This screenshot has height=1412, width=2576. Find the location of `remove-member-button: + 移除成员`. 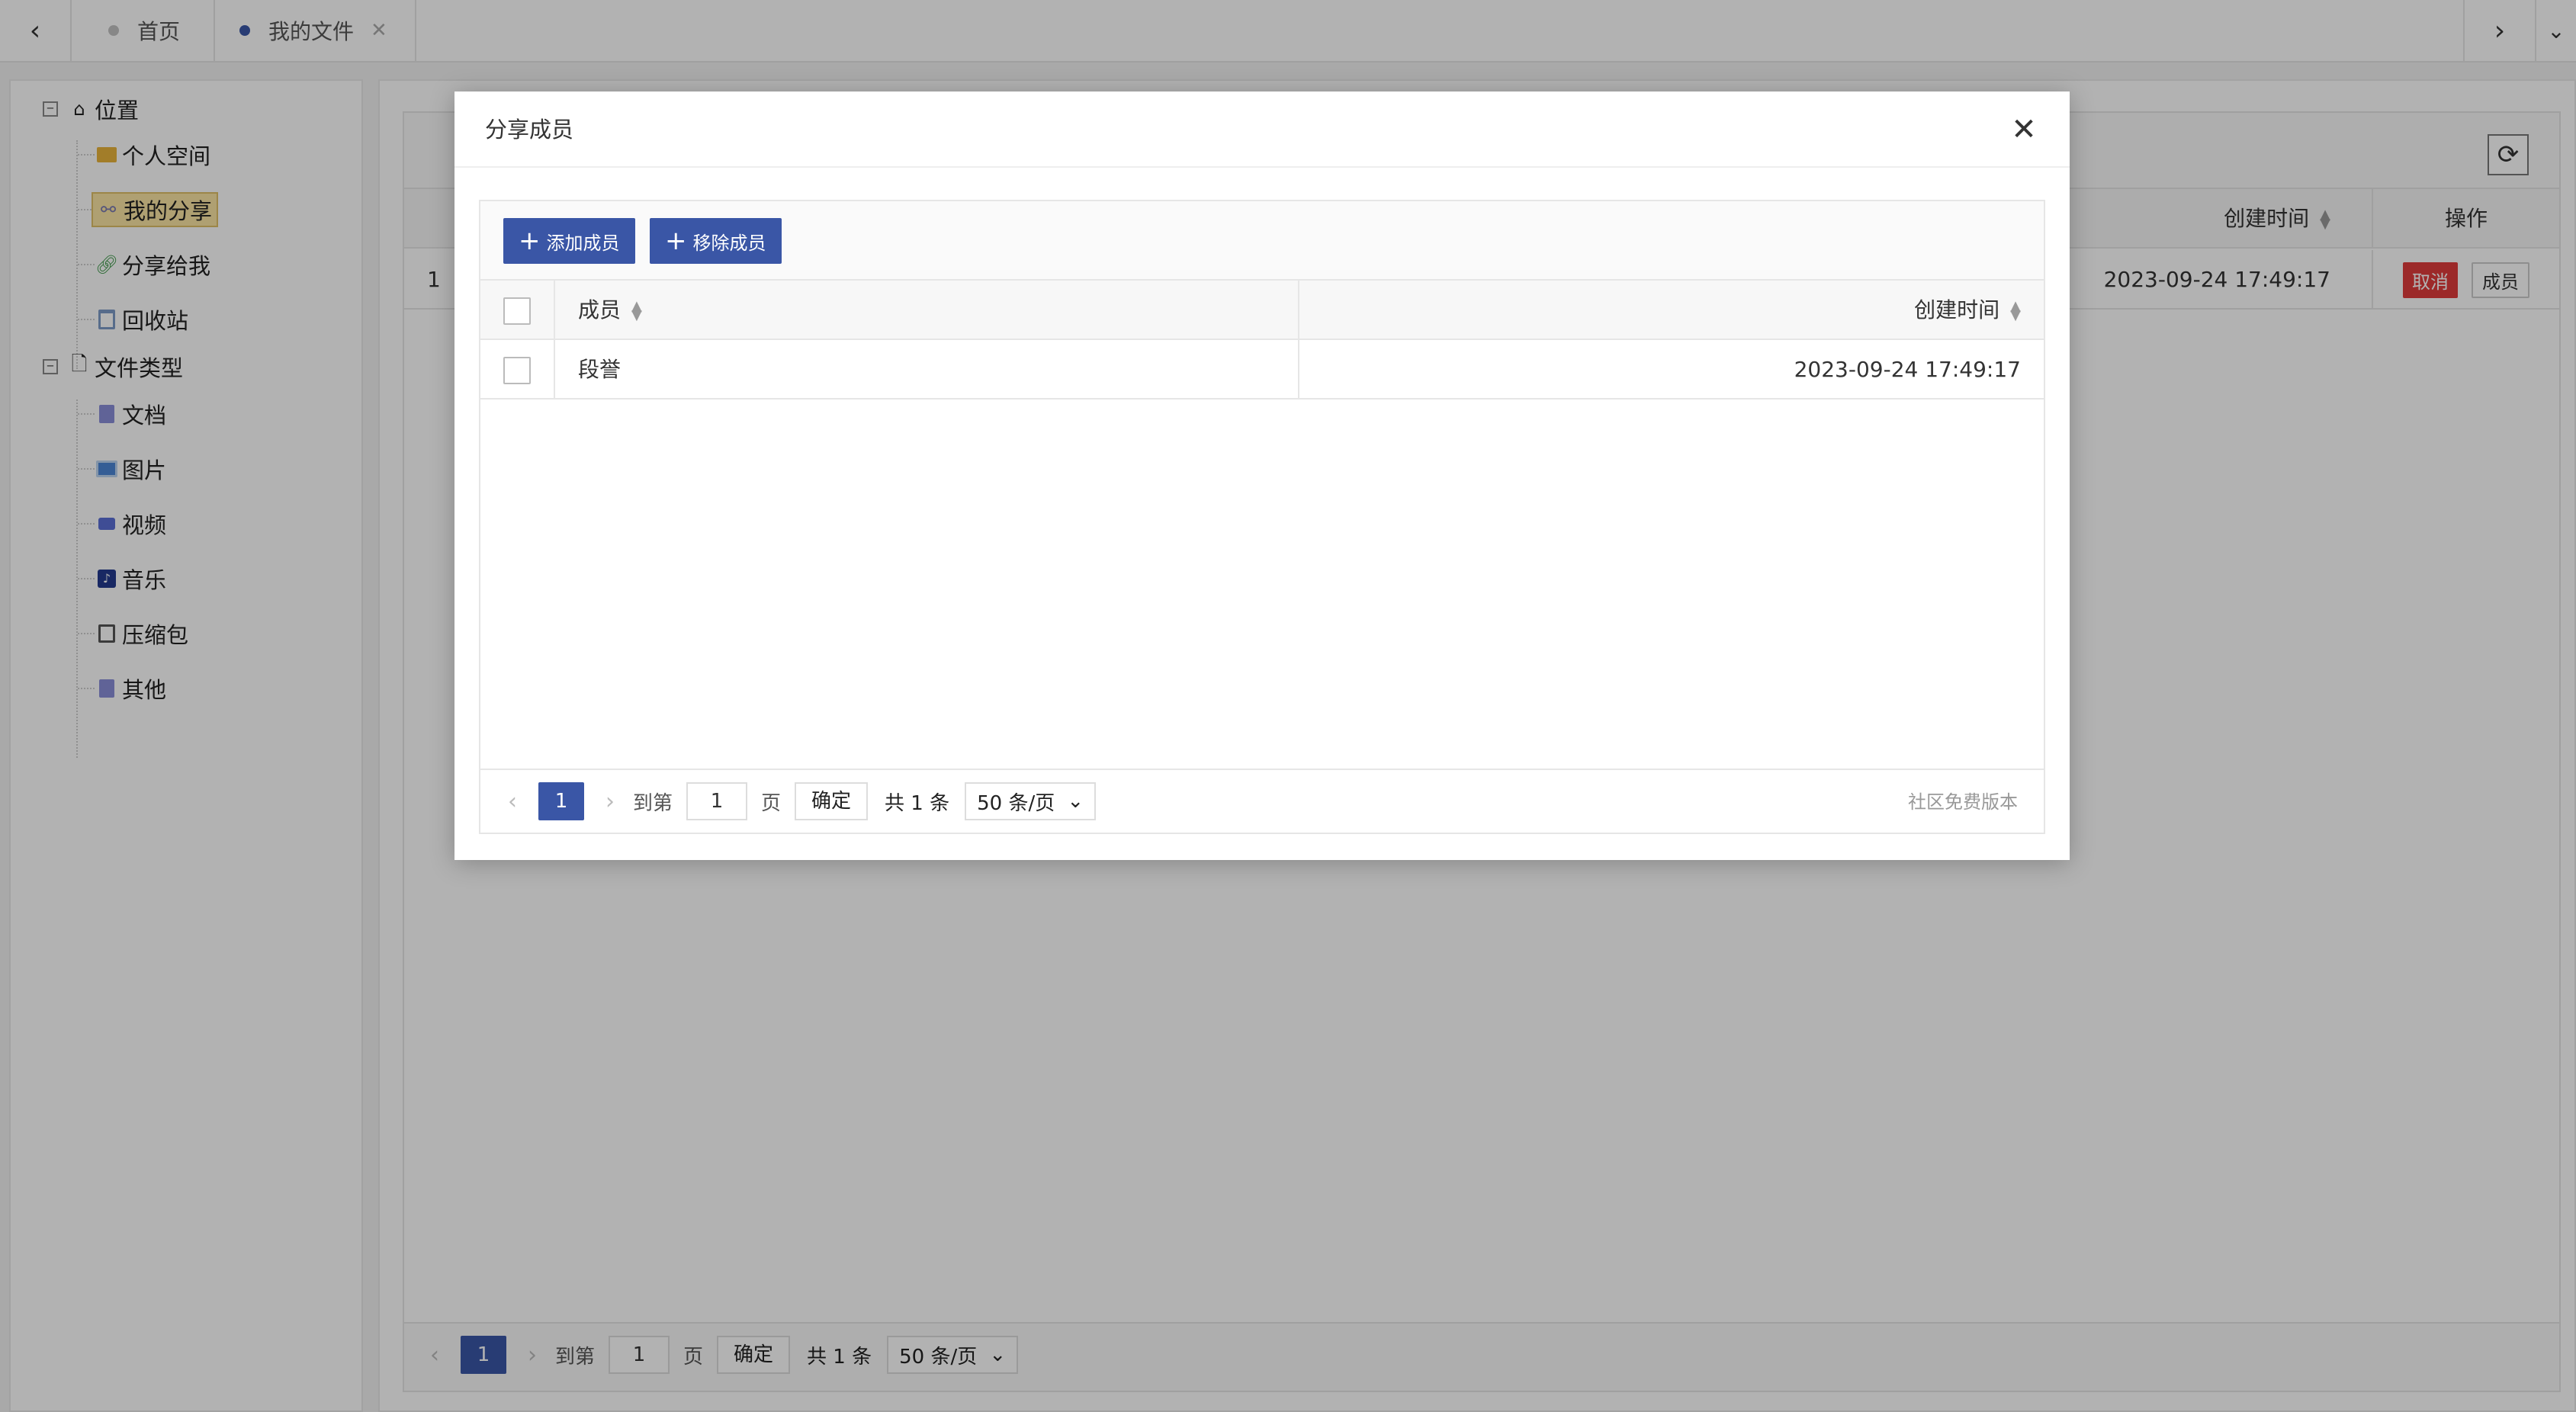

remove-member-button: + 移除成员 is located at coordinates (716, 241).